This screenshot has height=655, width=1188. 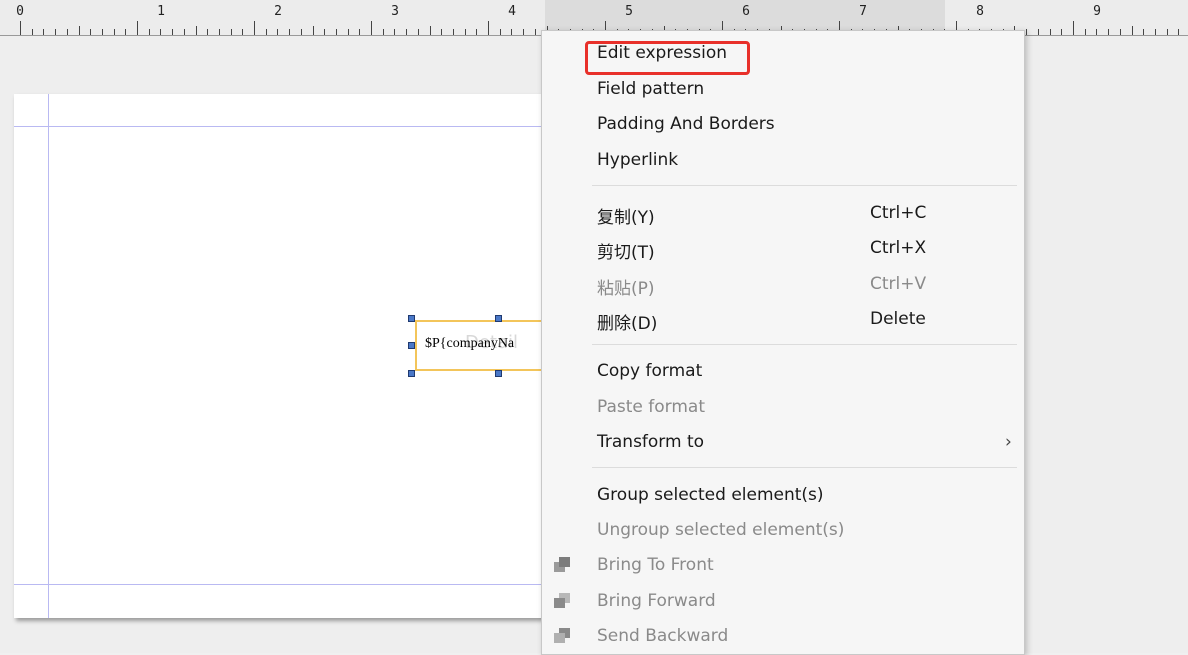 What do you see at coordinates (20, 11) in the screenshot?
I see `ruler-label-0: 0` at bounding box center [20, 11].